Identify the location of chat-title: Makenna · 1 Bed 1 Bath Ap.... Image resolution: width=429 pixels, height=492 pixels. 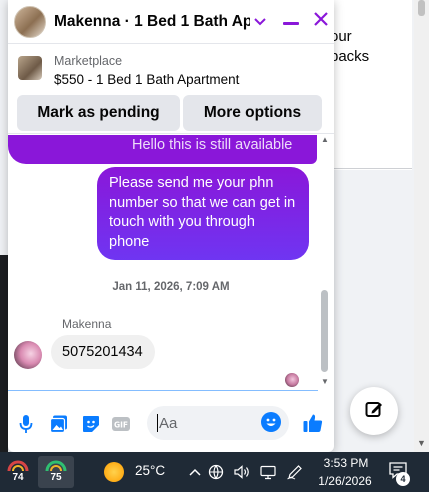
(152, 22).